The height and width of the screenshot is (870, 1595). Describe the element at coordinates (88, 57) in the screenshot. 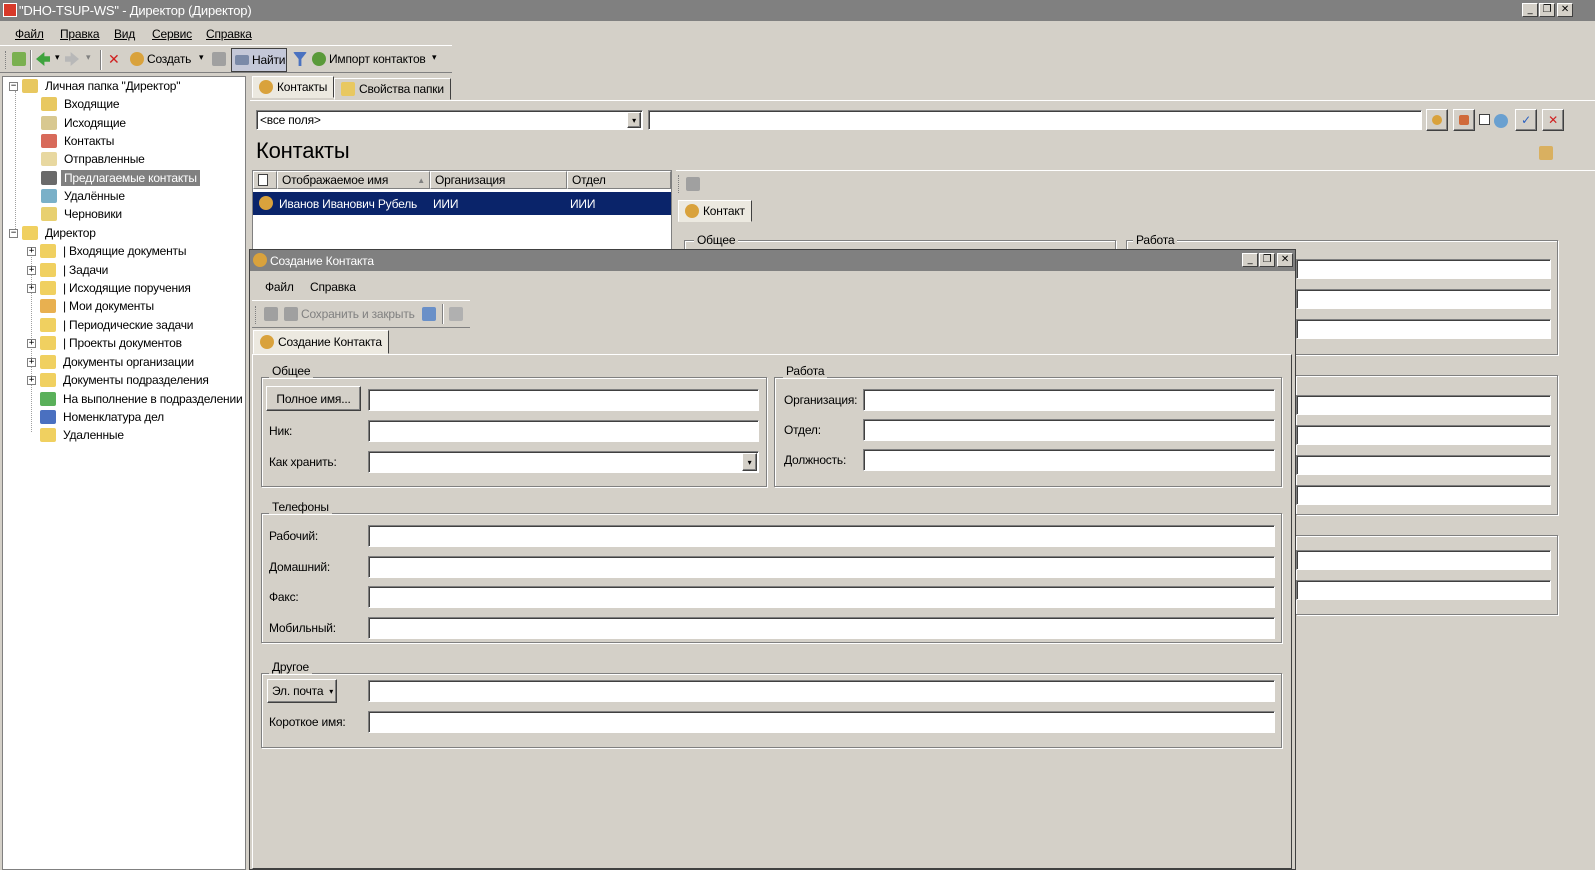

I see `forward-dropdown-icon: ▾` at that location.